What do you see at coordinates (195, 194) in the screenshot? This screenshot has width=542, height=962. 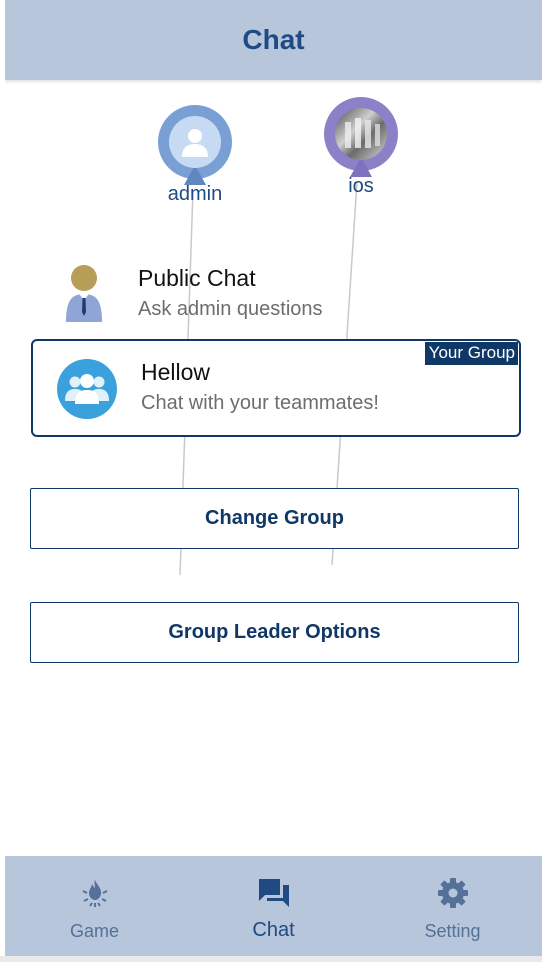 I see `marker-label-admin: admin` at bounding box center [195, 194].